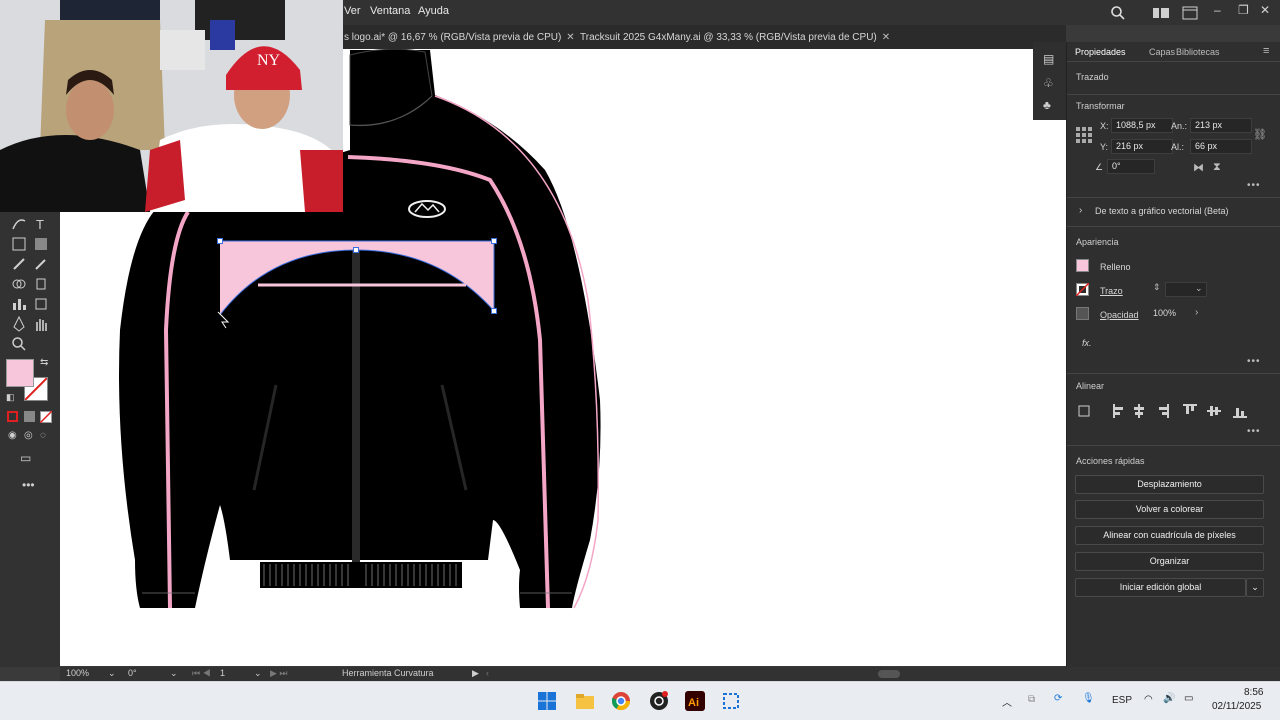 Image resolution: width=1280 pixels, height=720 pixels. What do you see at coordinates (433, 11) in the screenshot?
I see `menu-ayuda: Ayuda` at bounding box center [433, 11].